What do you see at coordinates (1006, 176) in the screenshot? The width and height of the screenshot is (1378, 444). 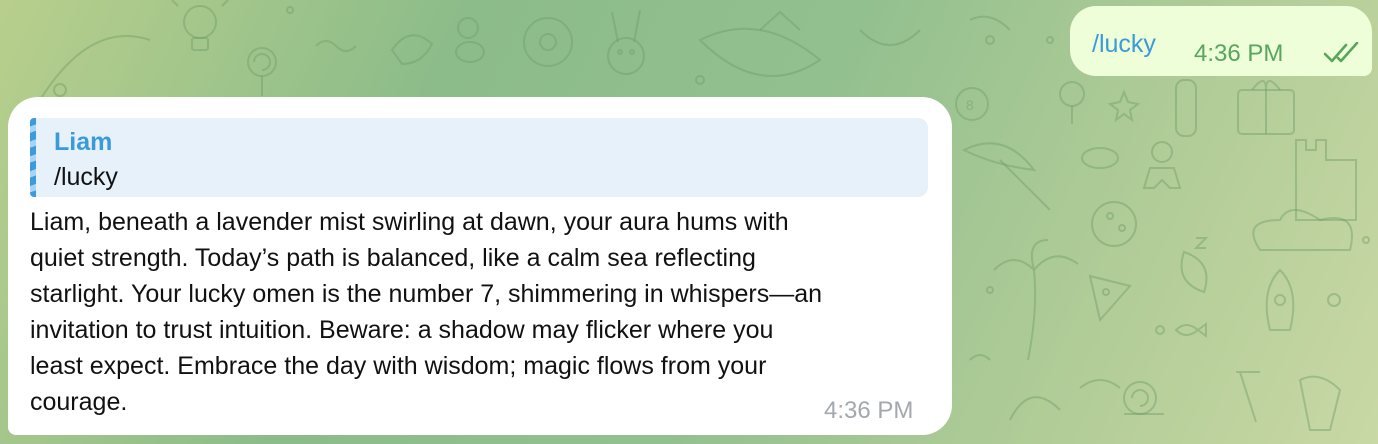 I see `umbrella-icon` at bounding box center [1006, 176].